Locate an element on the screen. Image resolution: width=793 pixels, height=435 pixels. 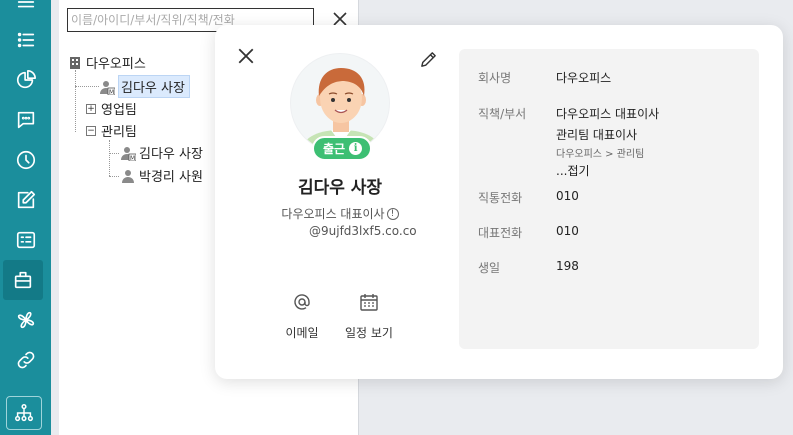
clock-icon is located at coordinates (25, 160).